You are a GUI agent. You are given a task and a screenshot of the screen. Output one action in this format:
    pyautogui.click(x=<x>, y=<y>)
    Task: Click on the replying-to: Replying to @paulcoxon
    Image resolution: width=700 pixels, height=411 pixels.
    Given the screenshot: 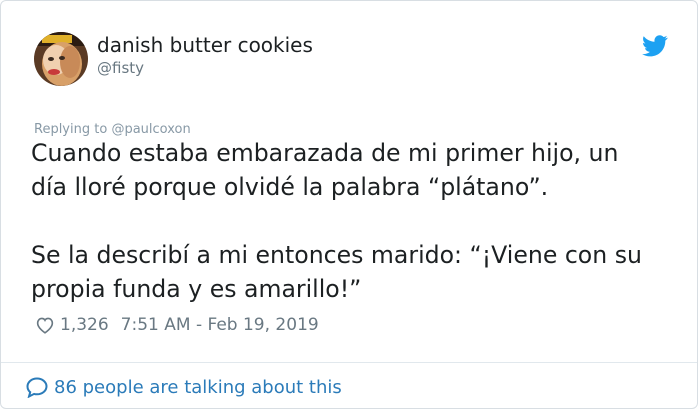 What is the action you would take?
    pyautogui.click(x=112, y=129)
    